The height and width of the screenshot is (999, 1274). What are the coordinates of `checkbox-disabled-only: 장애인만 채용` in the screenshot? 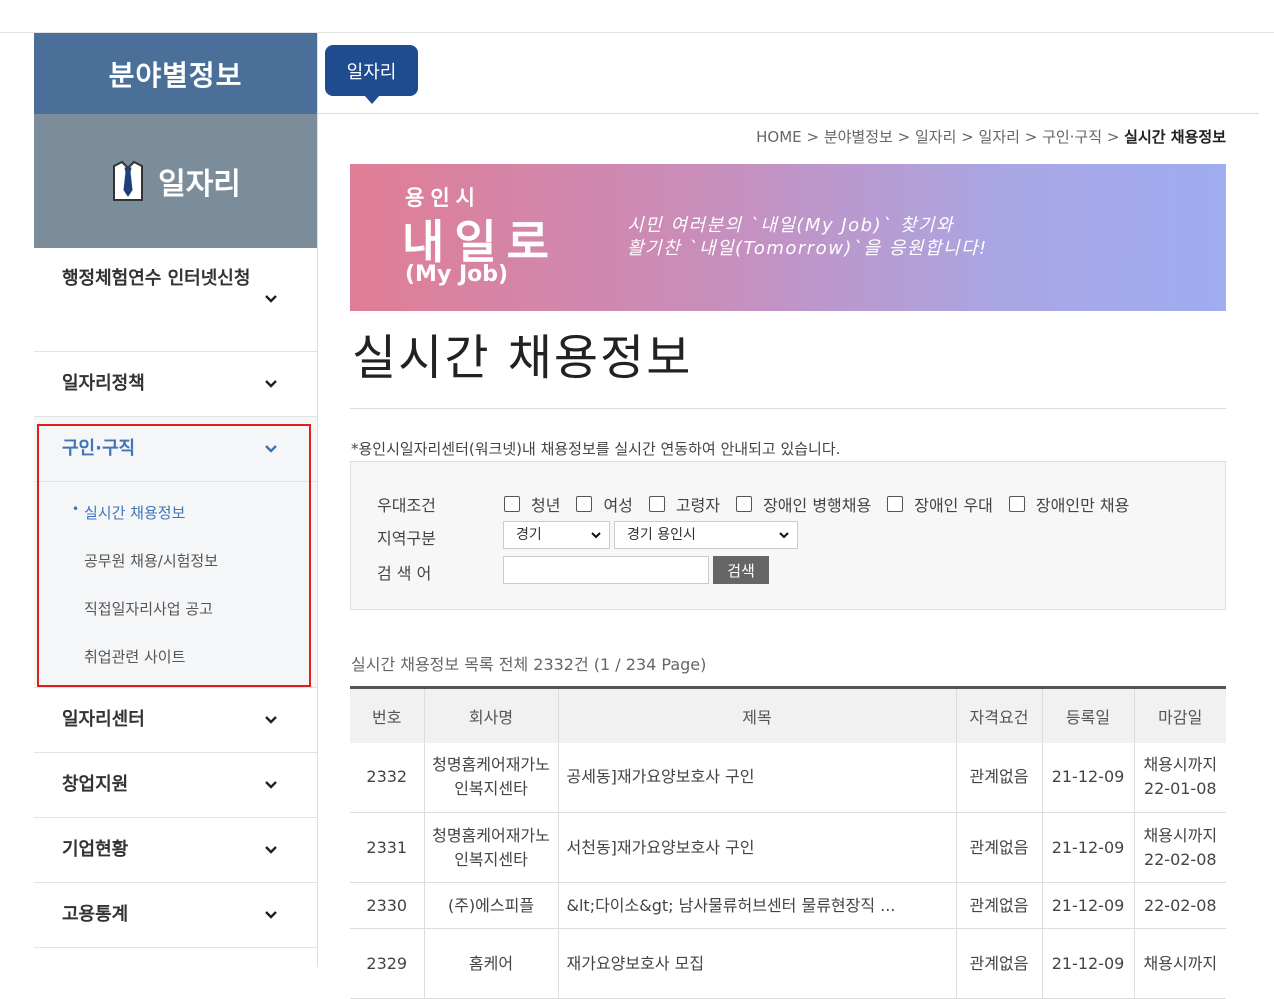 It's located at (1069, 504).